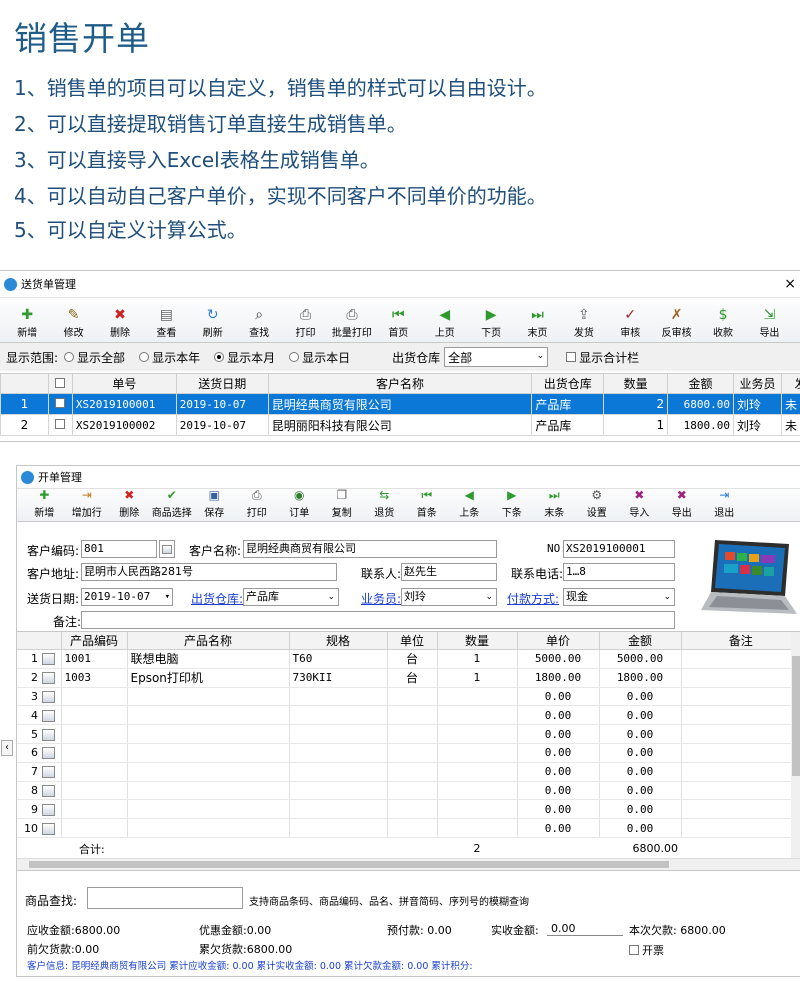 The height and width of the screenshot is (1000, 800). Describe the element at coordinates (172, 503) in the screenshot. I see `check-button: ✔ 商品选择` at that location.